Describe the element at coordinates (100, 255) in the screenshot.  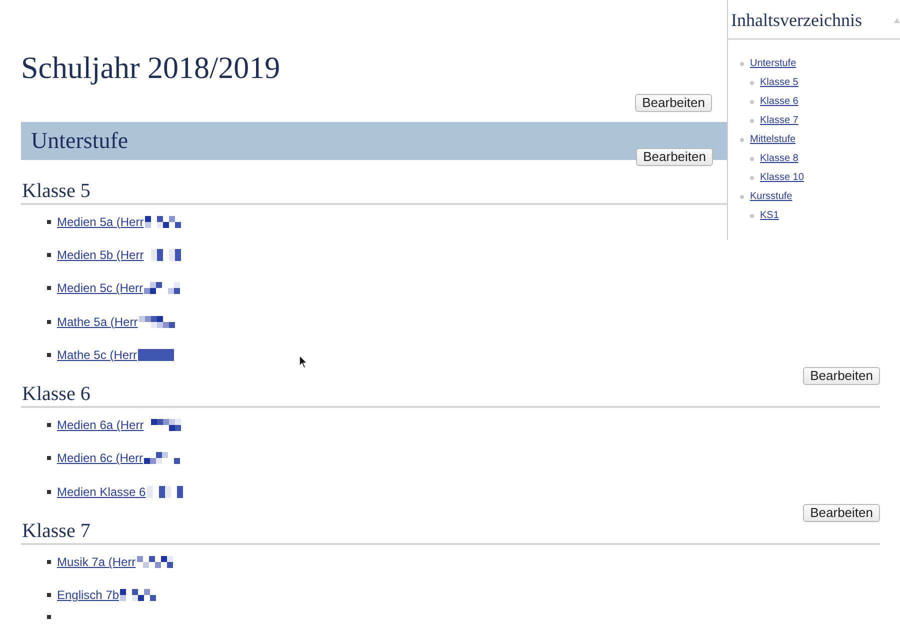
I see `course-link: Medien 5b (Herr` at that location.